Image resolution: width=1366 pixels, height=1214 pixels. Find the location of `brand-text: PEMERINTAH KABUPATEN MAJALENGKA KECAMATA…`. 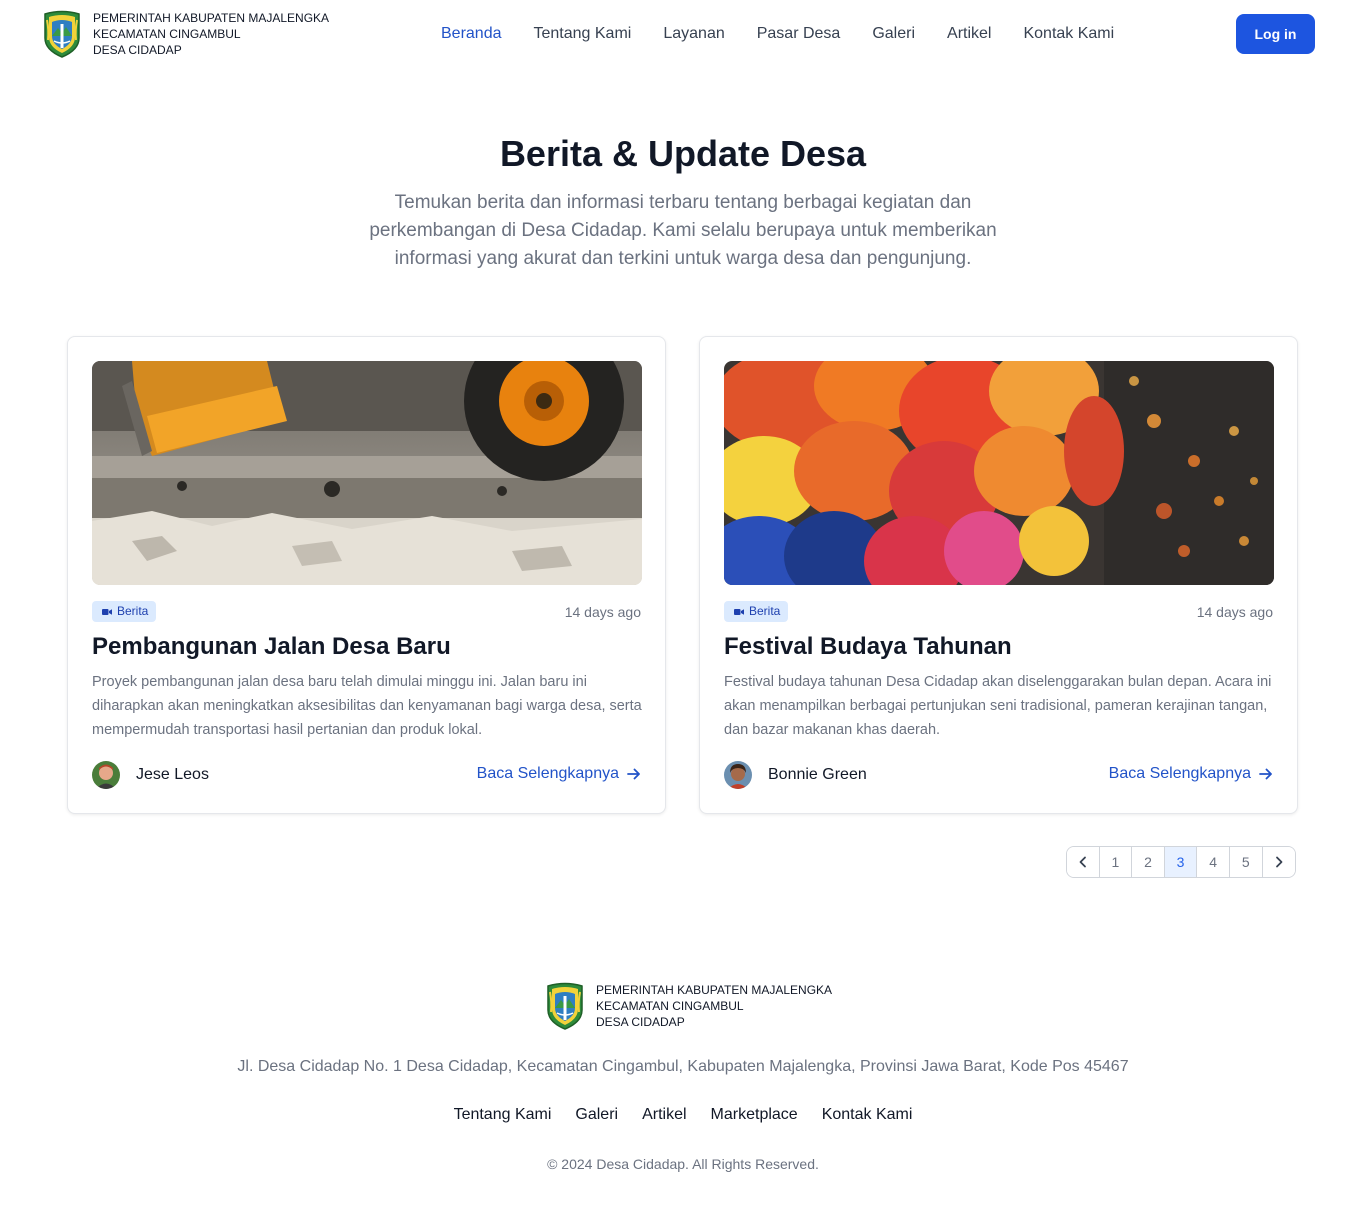

brand-text: PEMERINTAH KABUPATEN MAJALENGKA KECAMATA… is located at coordinates (211, 34).